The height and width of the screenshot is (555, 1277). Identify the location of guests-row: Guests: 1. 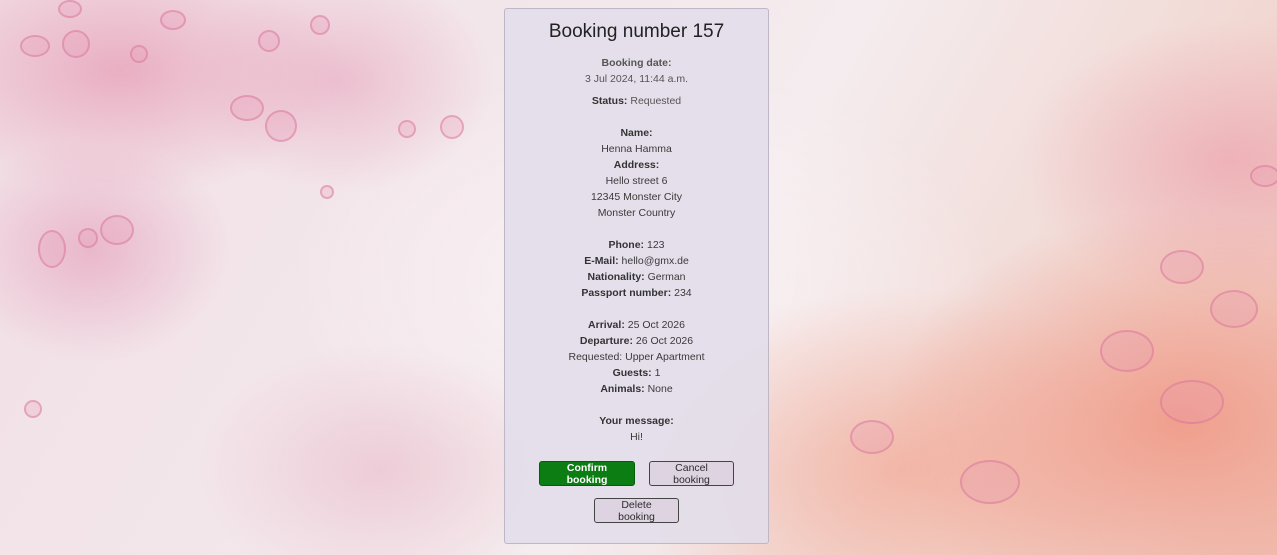
(636, 373).